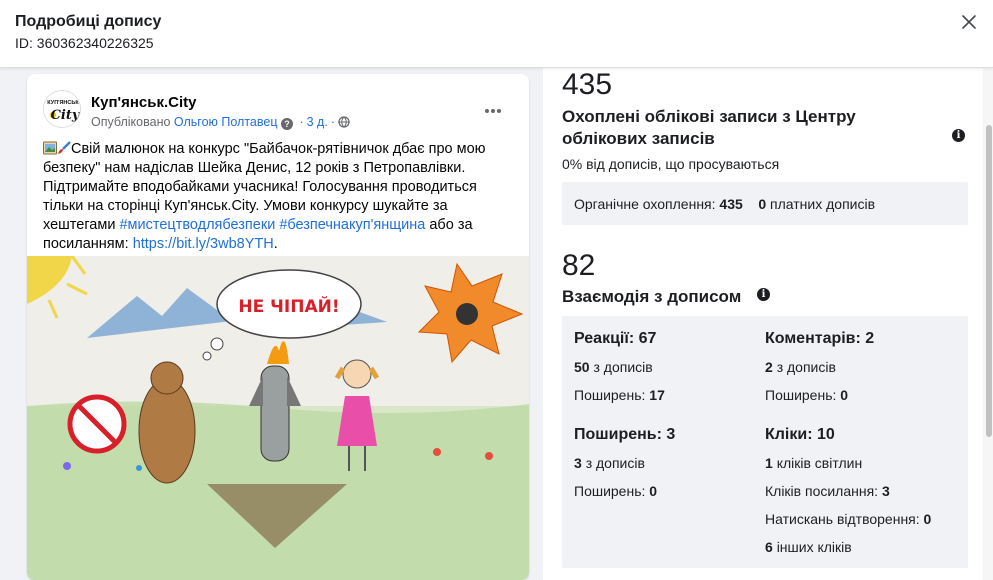 This screenshot has height=580, width=993. What do you see at coordinates (615, 338) in the screenshot?
I see `reactions-title: Реакції: 67` at bounding box center [615, 338].